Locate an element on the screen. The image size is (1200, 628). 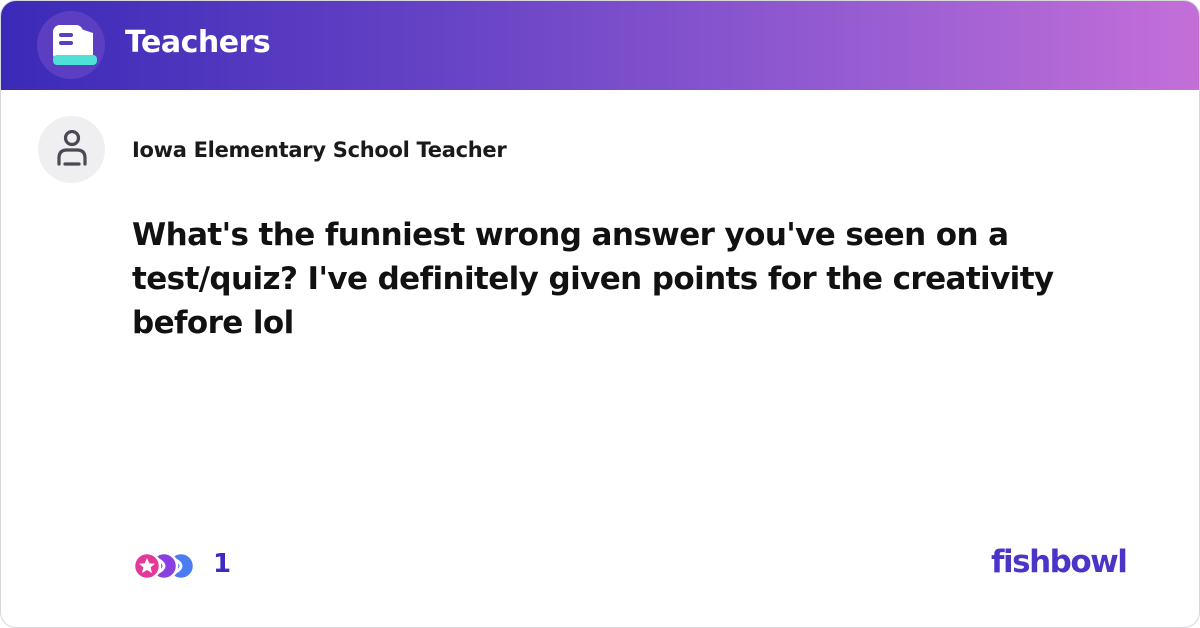
author-name: Iowa Elementary School Teacher is located at coordinates (319, 150).